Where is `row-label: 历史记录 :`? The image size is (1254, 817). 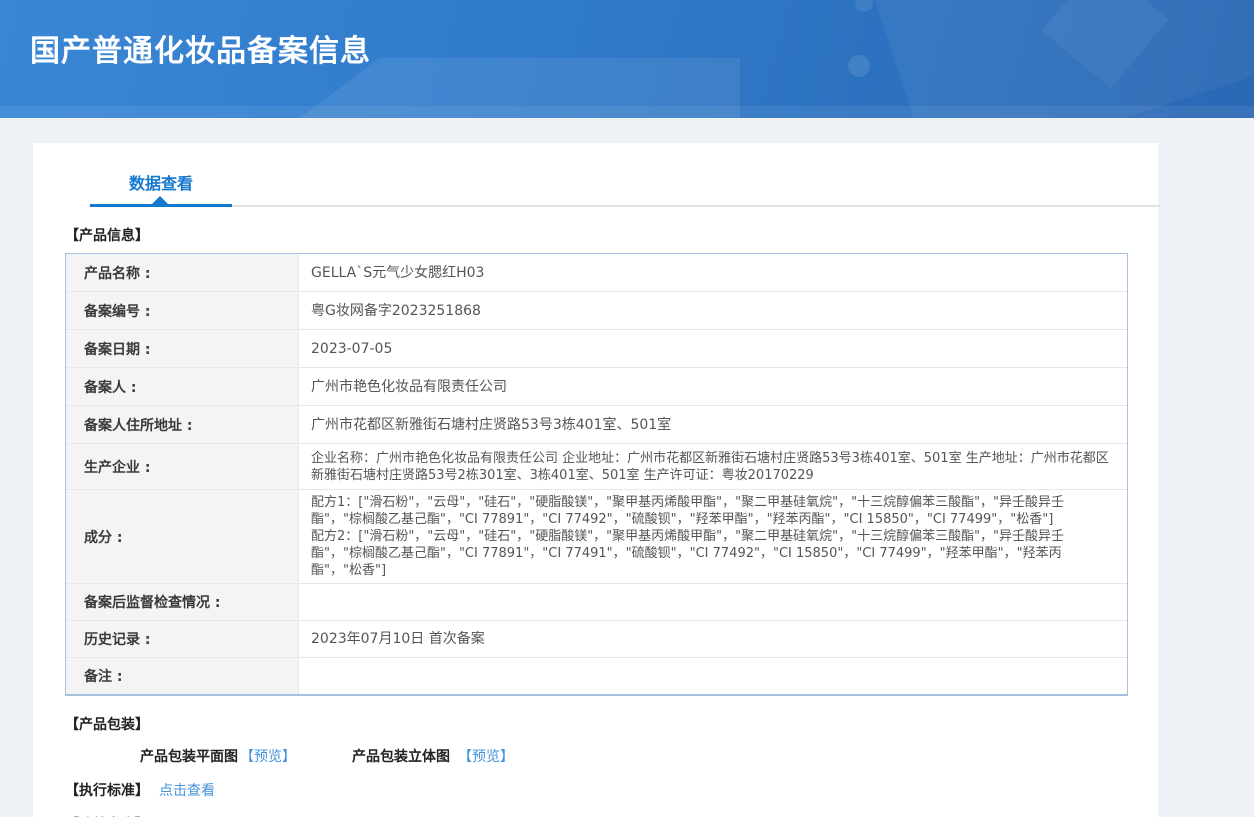 row-label: 历史记录 : is located at coordinates (182, 639).